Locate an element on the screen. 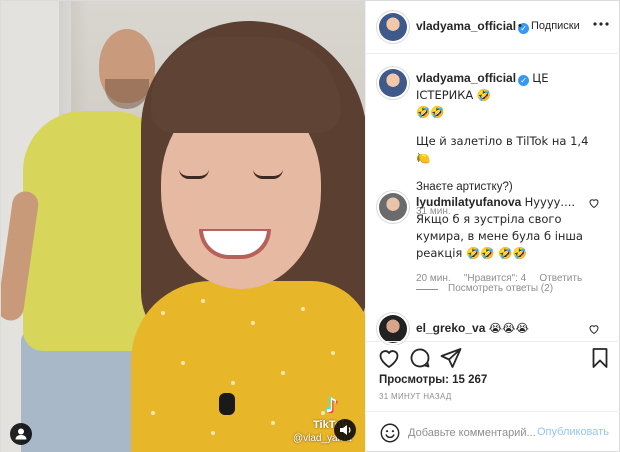 Image resolution: width=620 pixels, height=452 pixels. sound-toggle-button is located at coordinates (345, 430).